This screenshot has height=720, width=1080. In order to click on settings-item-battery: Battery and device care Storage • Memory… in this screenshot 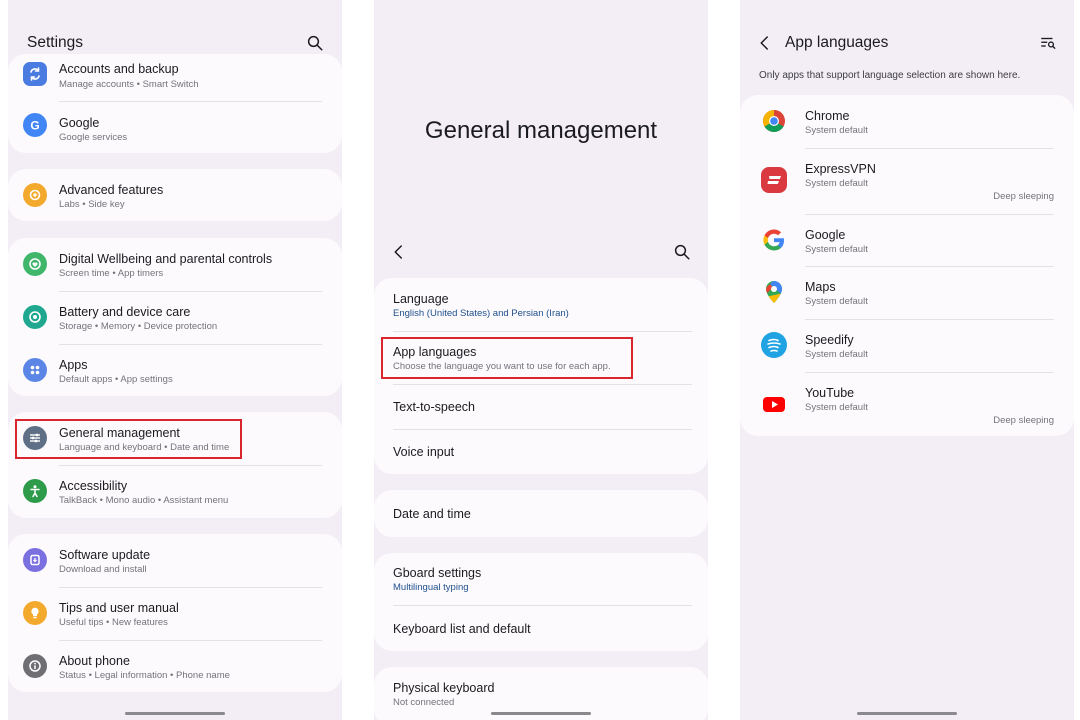, I will do `click(175, 317)`.